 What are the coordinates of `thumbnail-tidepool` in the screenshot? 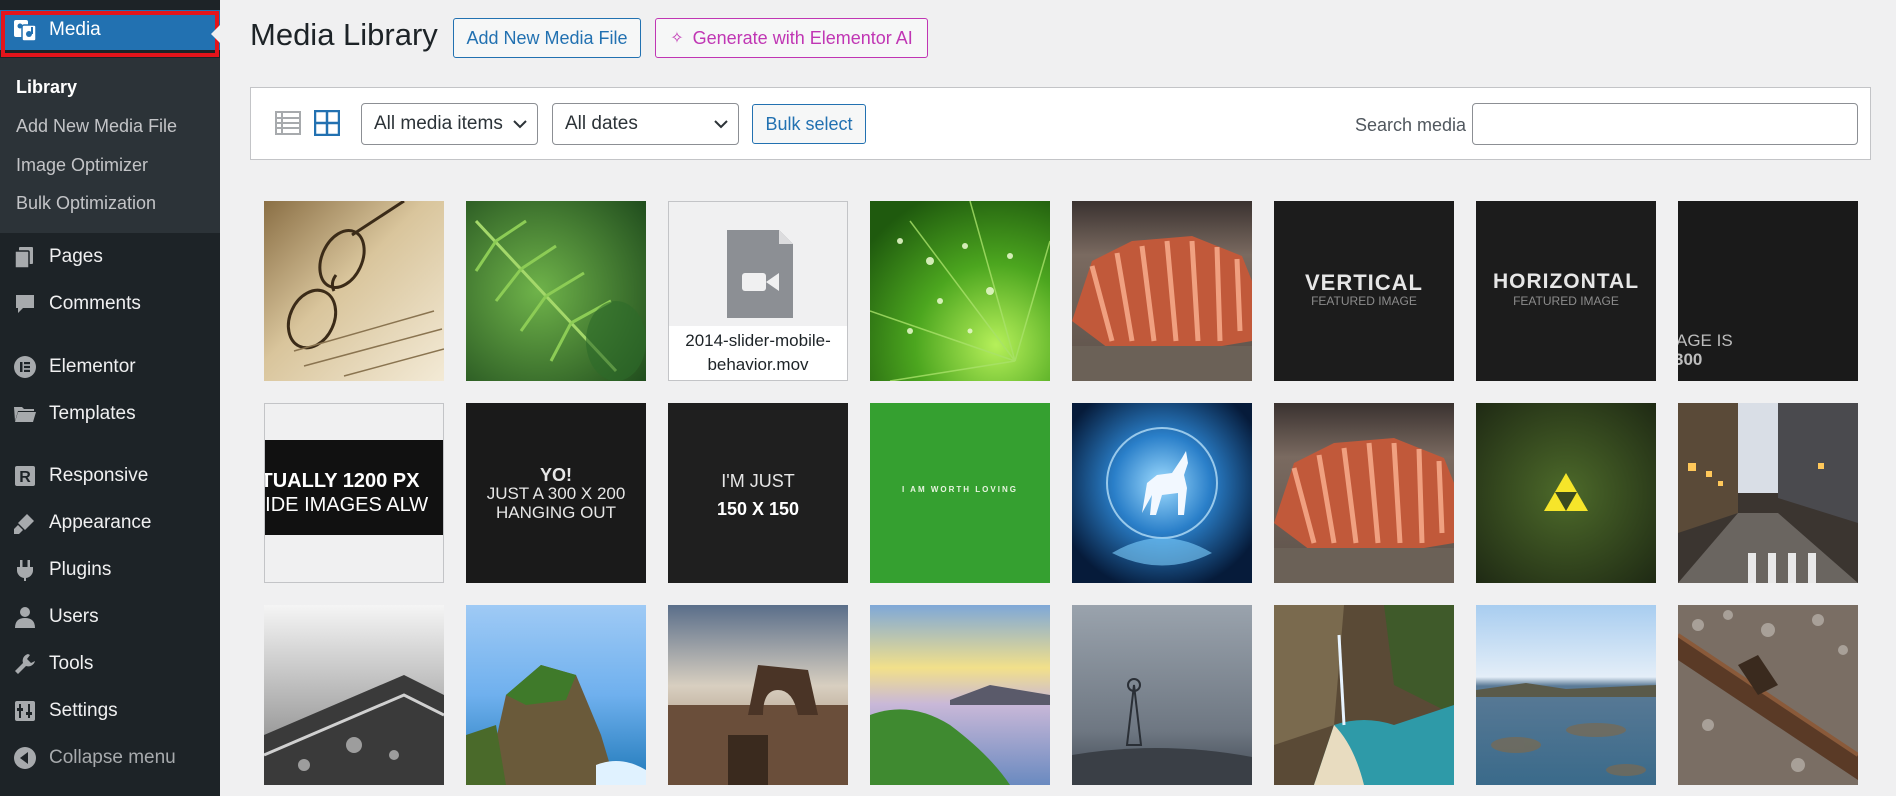 It's located at (1566, 695).